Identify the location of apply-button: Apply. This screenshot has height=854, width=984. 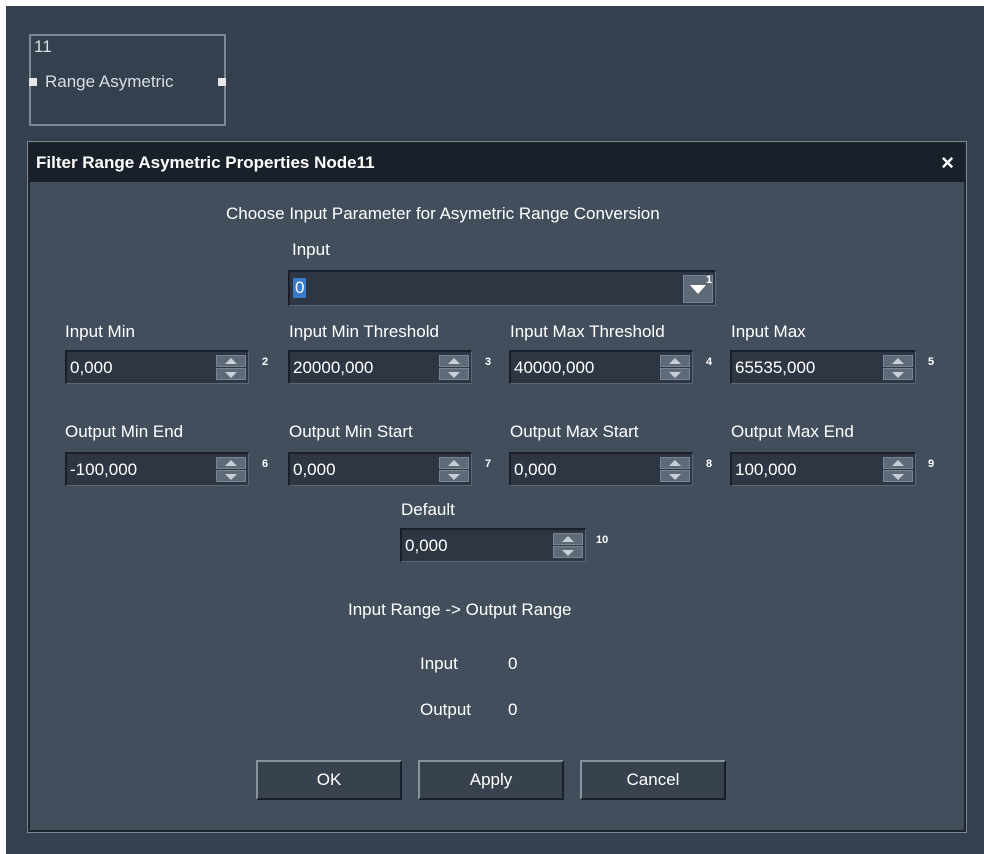
(491, 780).